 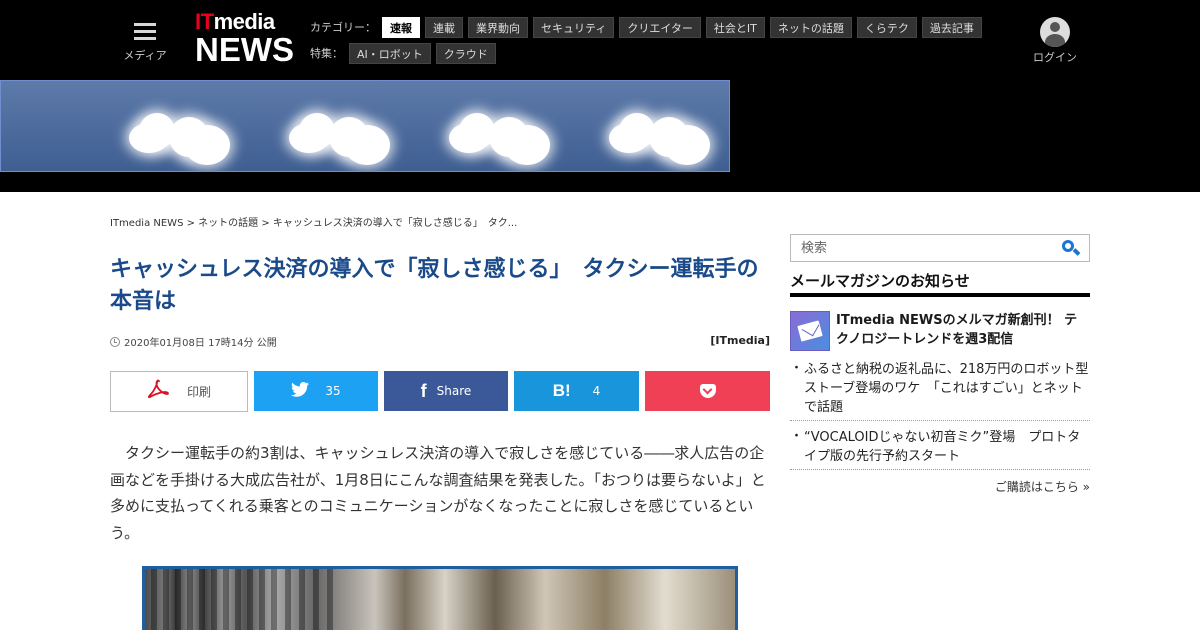 What do you see at coordinates (1055, 32) in the screenshot?
I see `user-avatar-icon` at bounding box center [1055, 32].